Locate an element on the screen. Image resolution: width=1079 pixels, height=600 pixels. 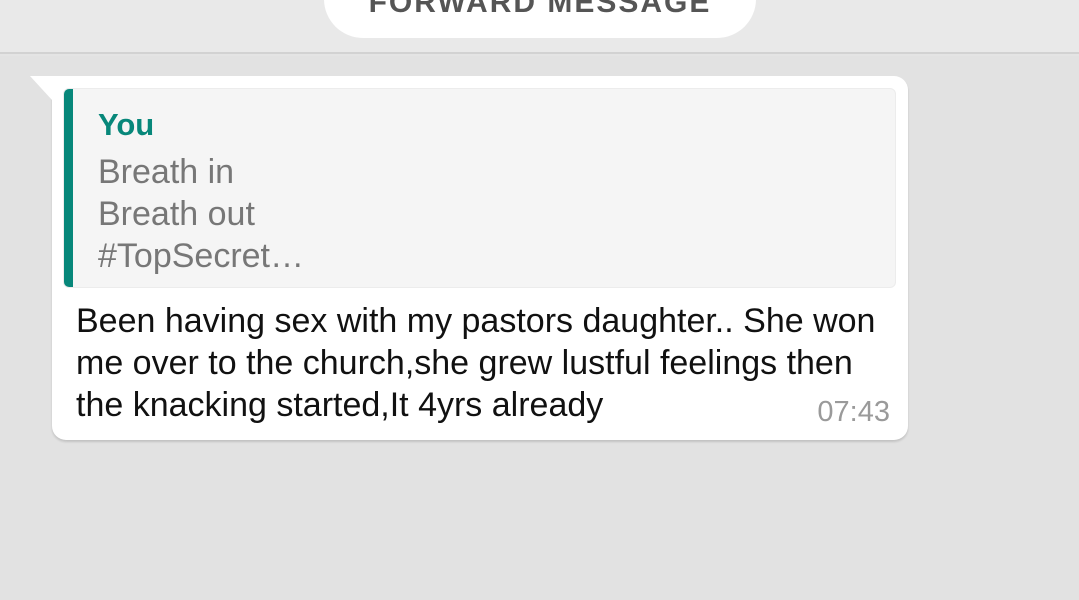
message-timestamp: 07:43 is located at coordinates (853, 412).